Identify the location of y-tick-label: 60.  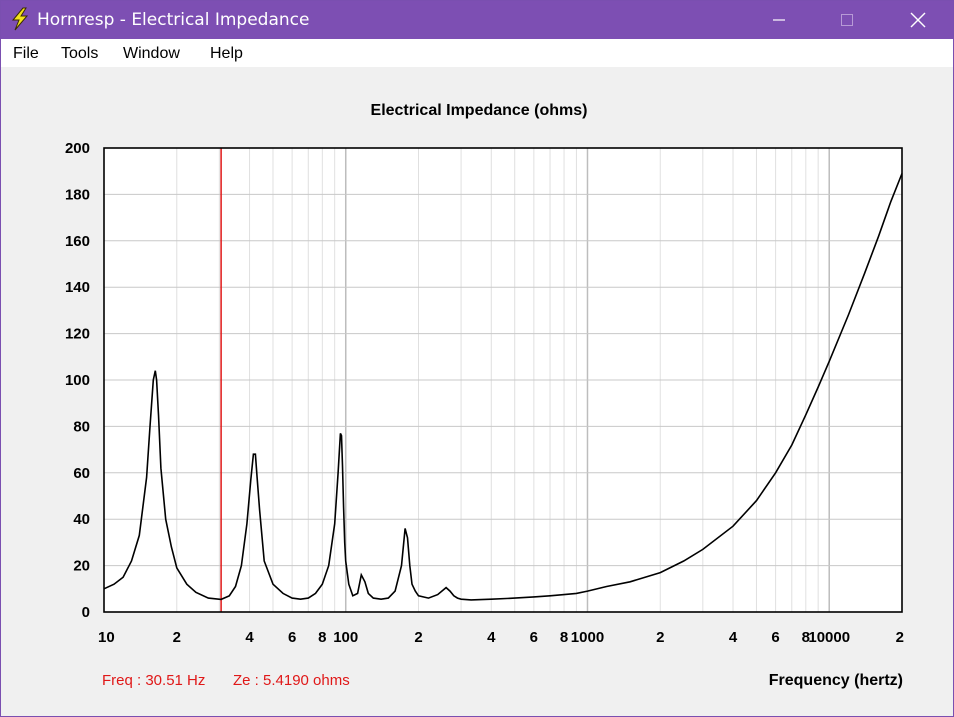
(81, 473).